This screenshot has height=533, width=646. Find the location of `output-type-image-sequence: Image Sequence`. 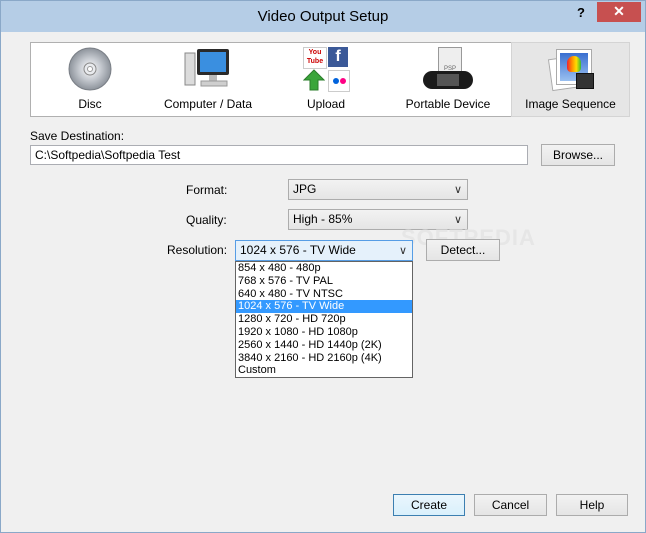

output-type-image-sequence: Image Sequence is located at coordinates (570, 79).